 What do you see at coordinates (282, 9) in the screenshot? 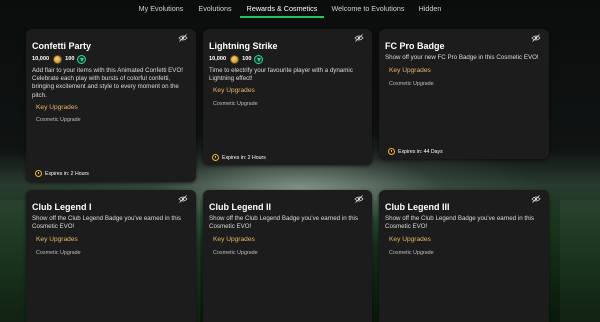
I see `tab-rewards-cosmetics: Rewards & Cosmetics` at bounding box center [282, 9].